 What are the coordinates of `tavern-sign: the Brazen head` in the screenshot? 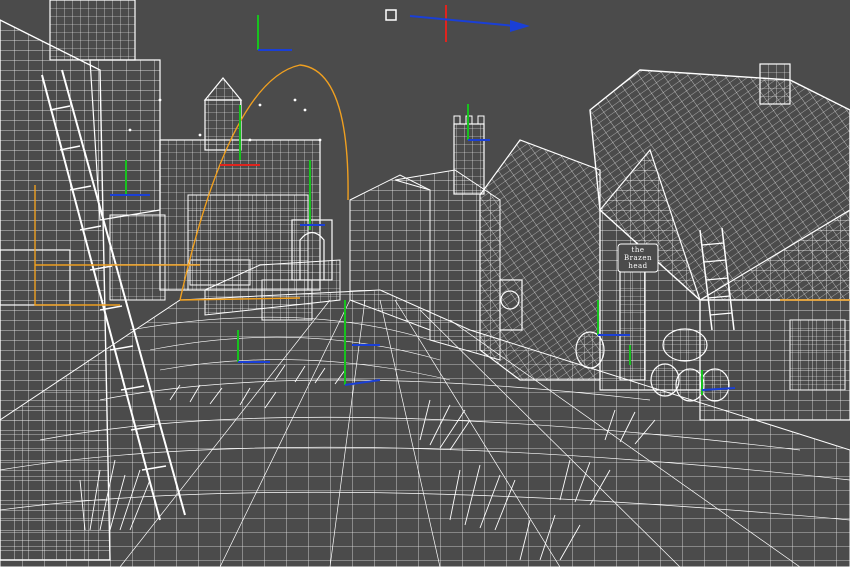 It's located at (638, 258).